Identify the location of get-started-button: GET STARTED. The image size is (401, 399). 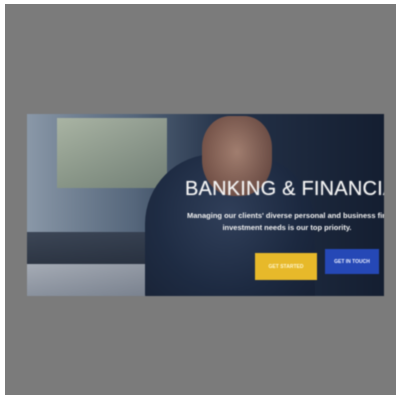
(286, 266).